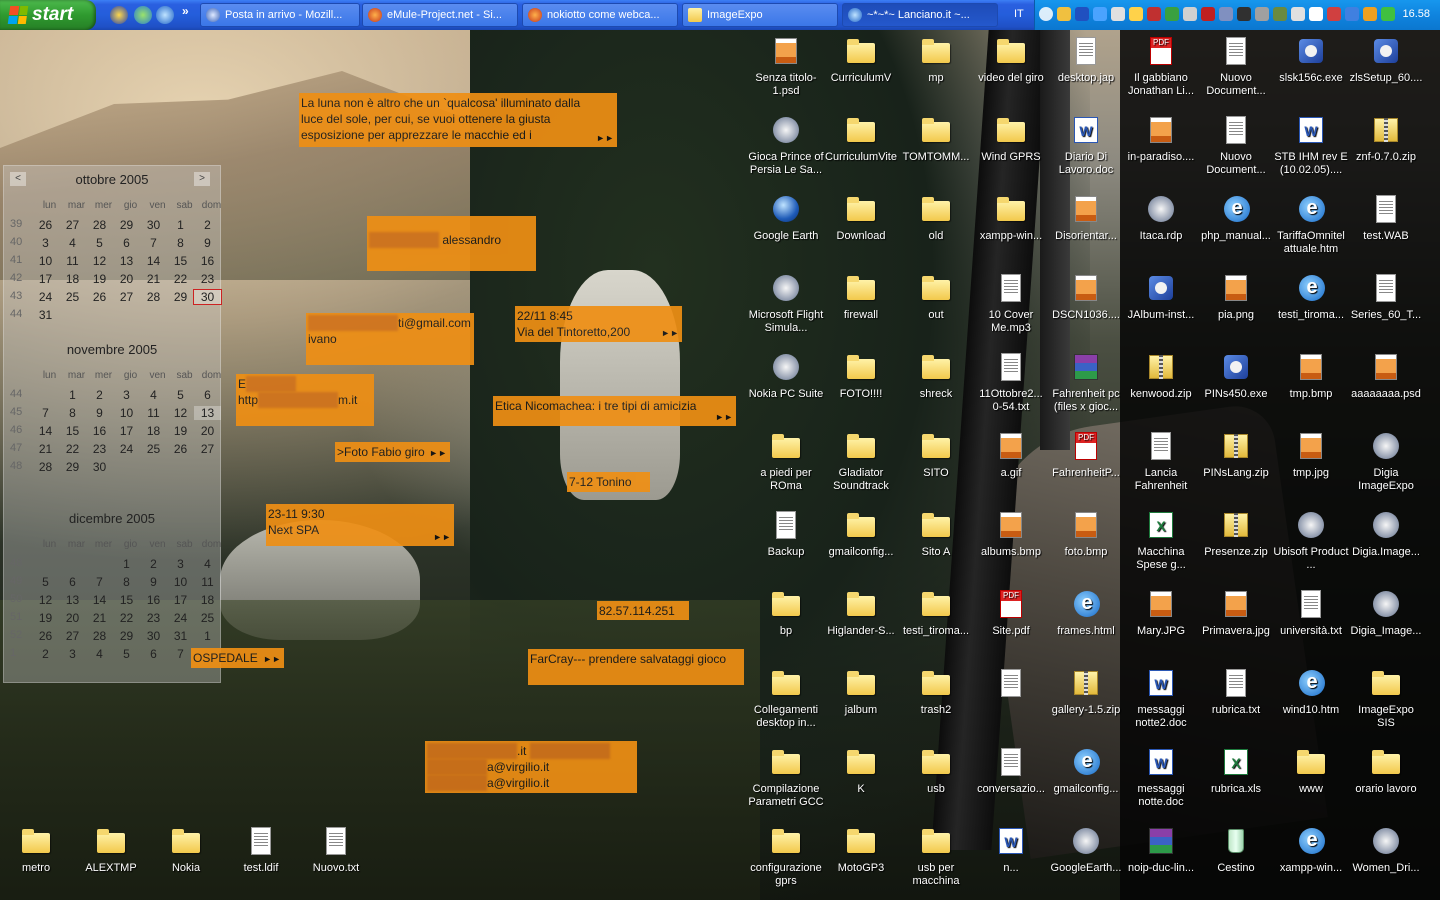  Describe the element at coordinates (1386, 218) in the screenshot. I see `desktop-icon: test.WAB` at that location.